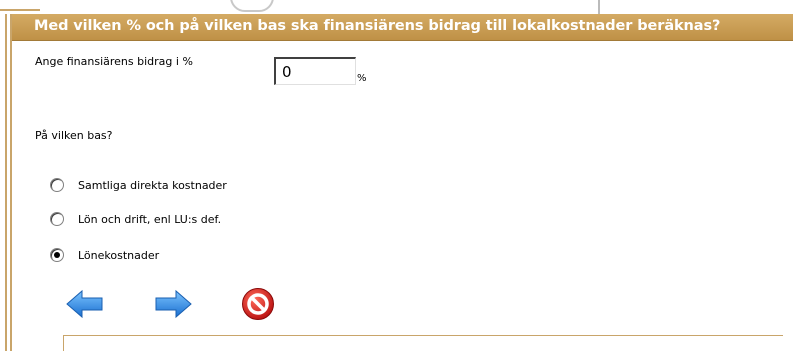  I want to click on forward-button, so click(173, 304).